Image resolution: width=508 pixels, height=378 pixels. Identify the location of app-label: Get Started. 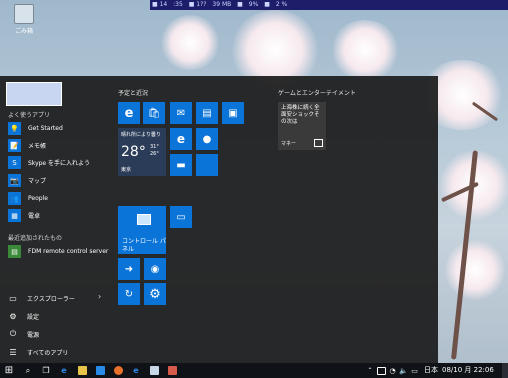
(45, 128).